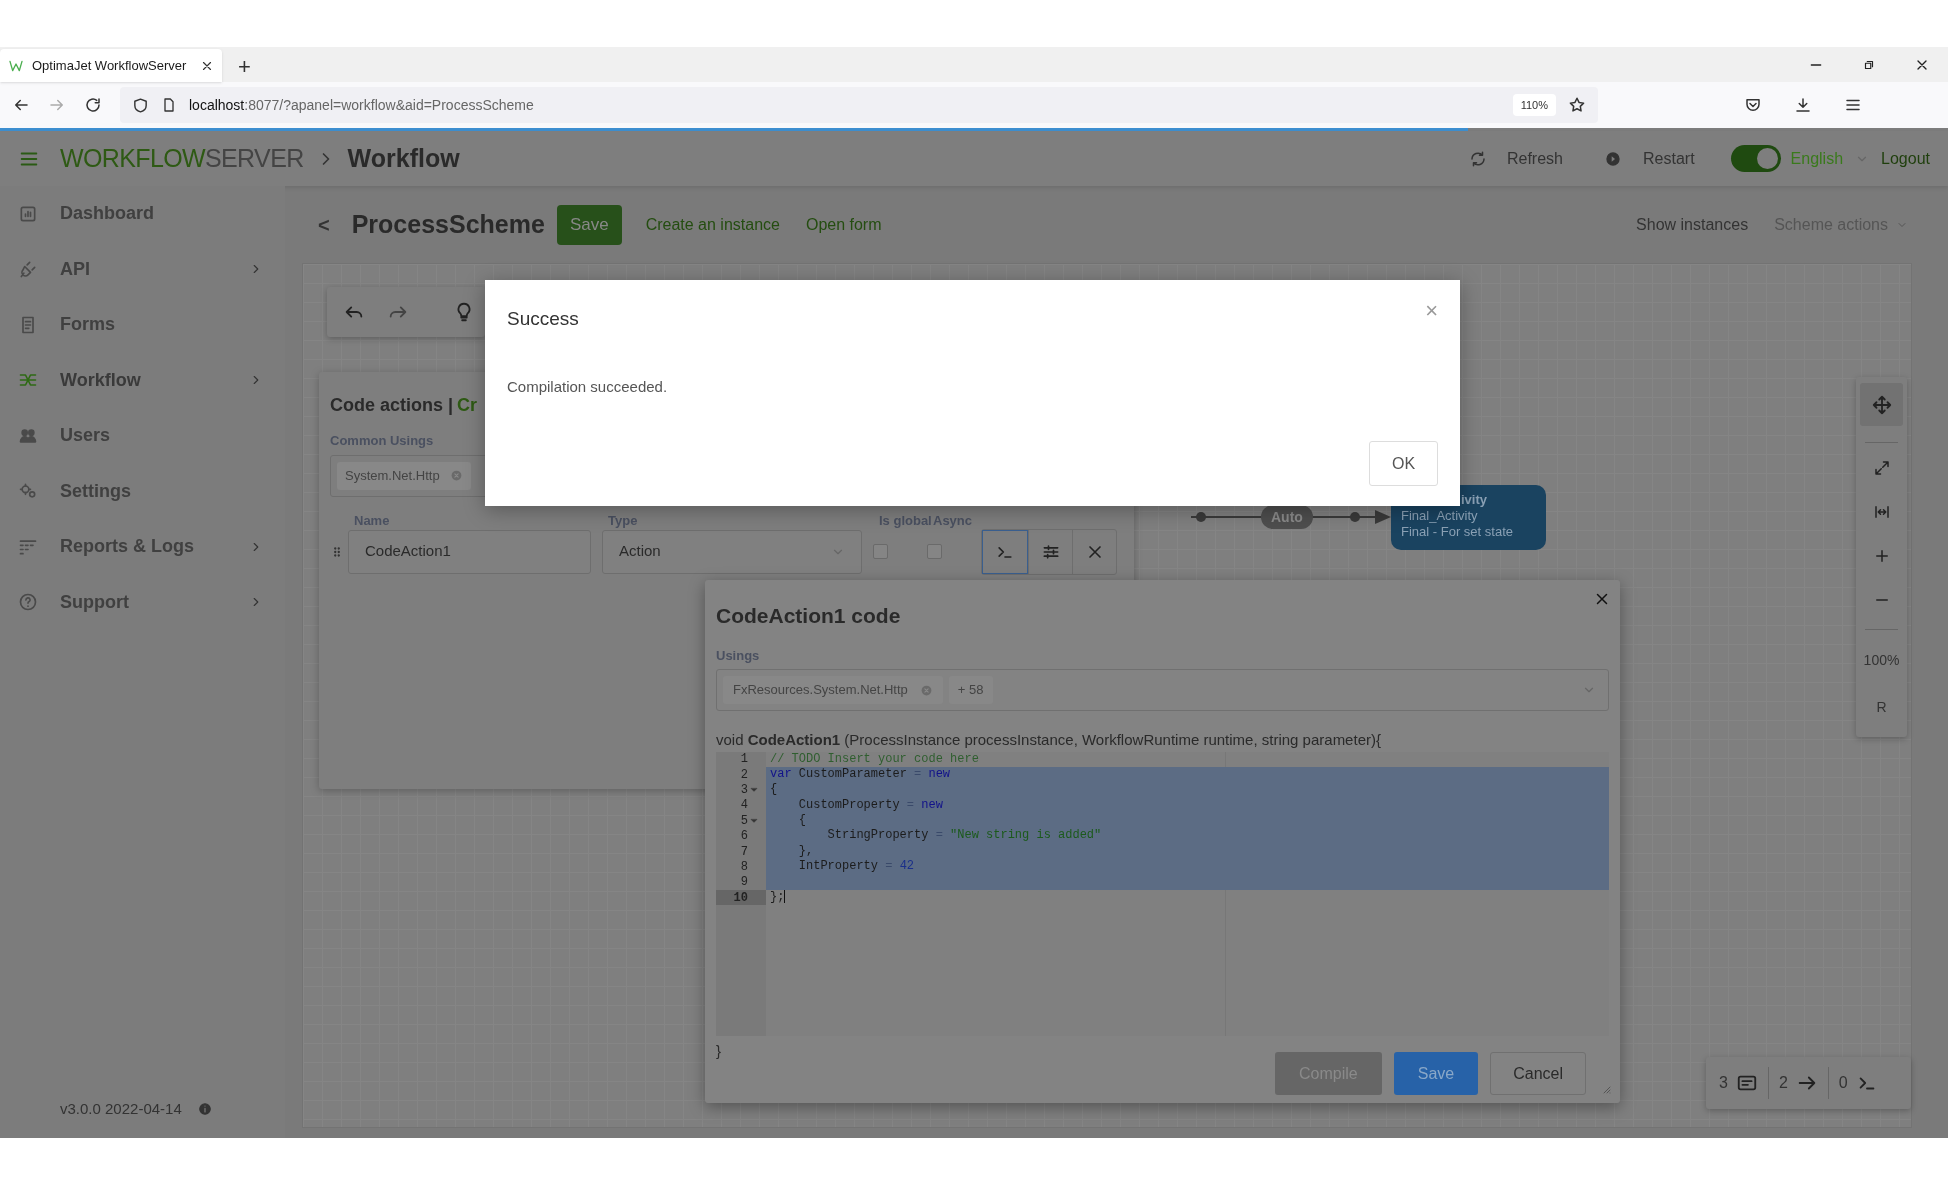 This screenshot has height=1186, width=1948. I want to click on zoom-level: 100%, so click(1881, 660).